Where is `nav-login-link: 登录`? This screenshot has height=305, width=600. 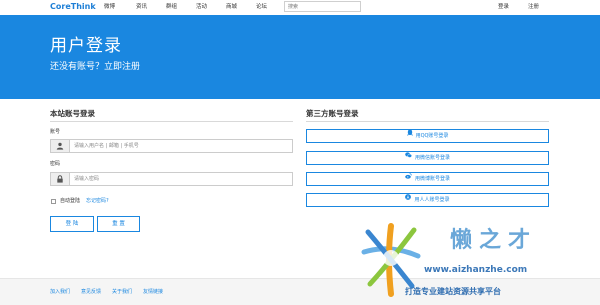 nav-login-link: 登录 is located at coordinates (503, 7).